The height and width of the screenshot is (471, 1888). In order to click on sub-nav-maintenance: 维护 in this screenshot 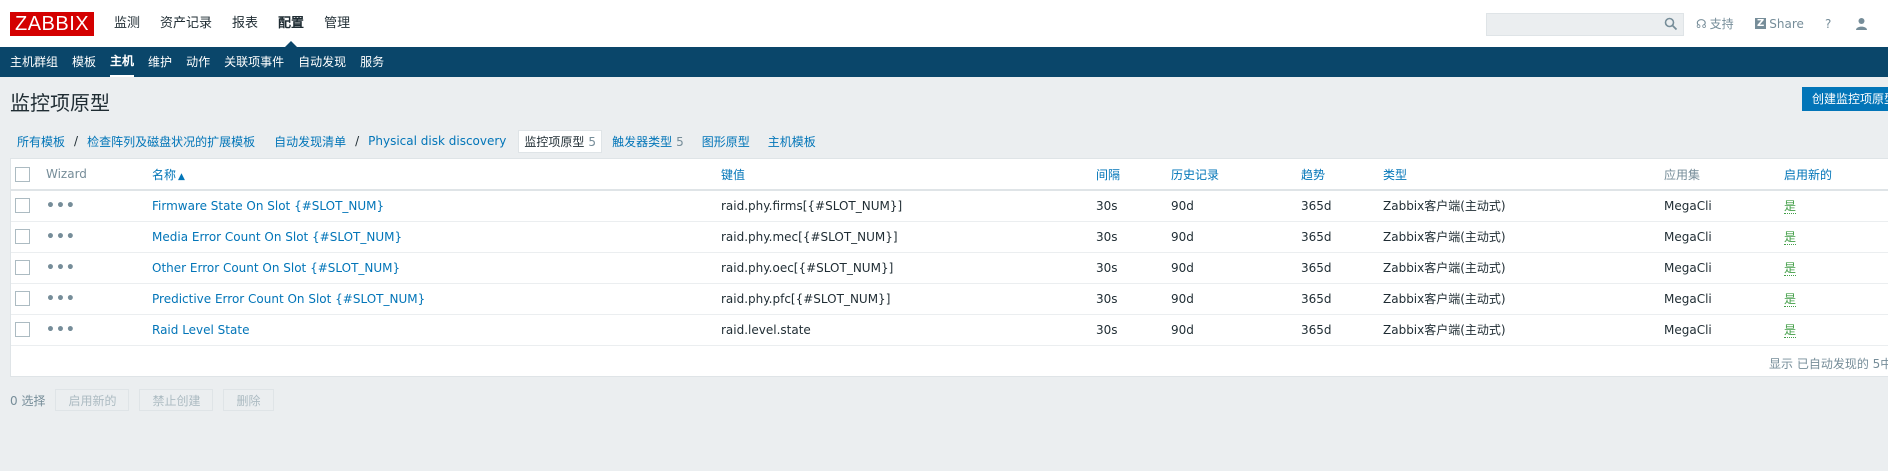, I will do `click(160, 62)`.